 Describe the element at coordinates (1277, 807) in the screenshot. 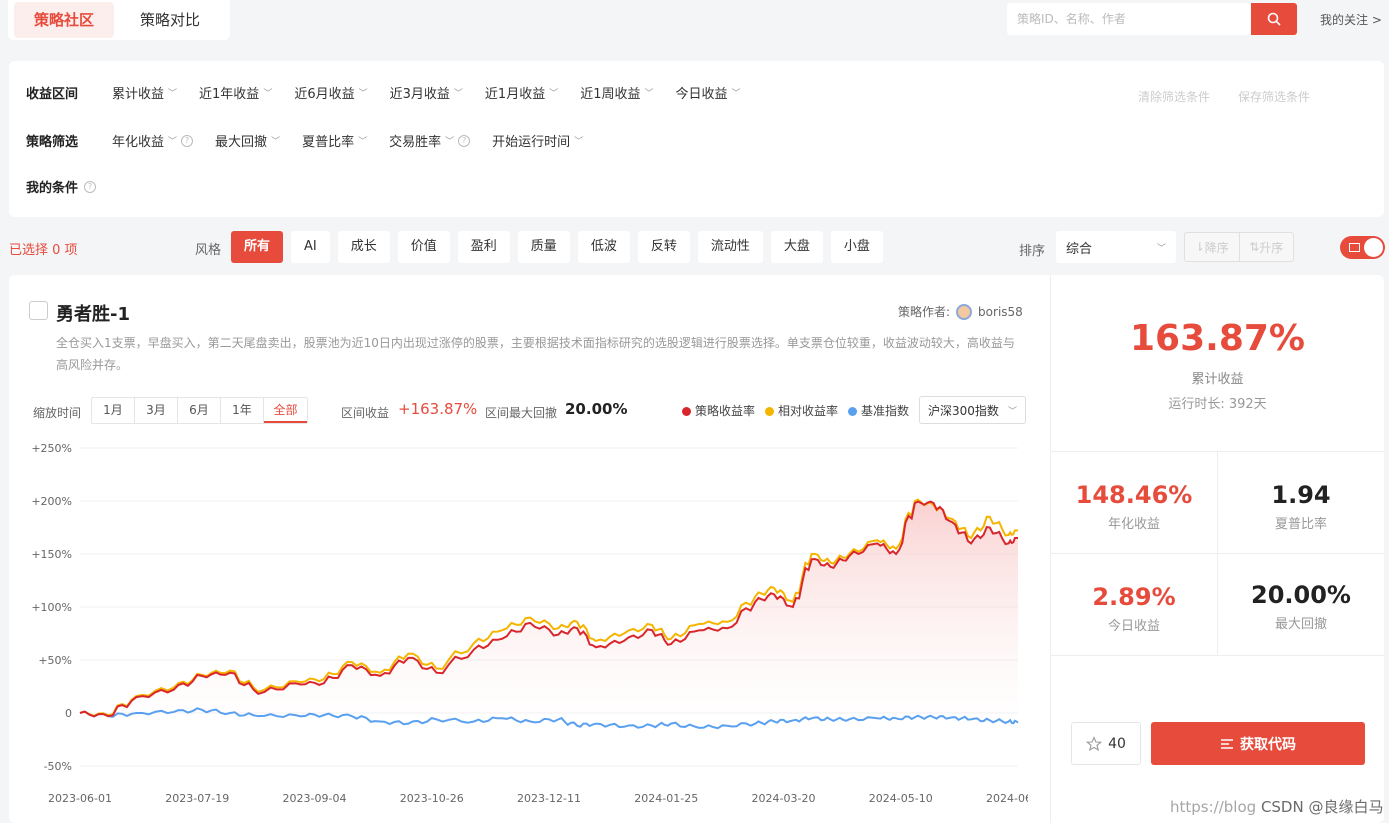

I see `watermark: https://blog CSDN @良缘白马` at that location.